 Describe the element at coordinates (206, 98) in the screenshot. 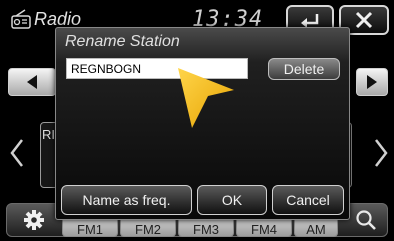

I see `pointer-cursor-icon` at that location.